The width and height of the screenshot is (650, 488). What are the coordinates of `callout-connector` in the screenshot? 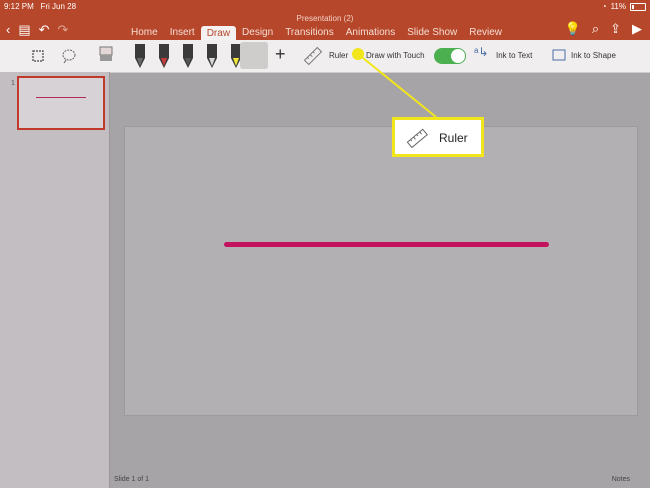 It's located at (397, 85).